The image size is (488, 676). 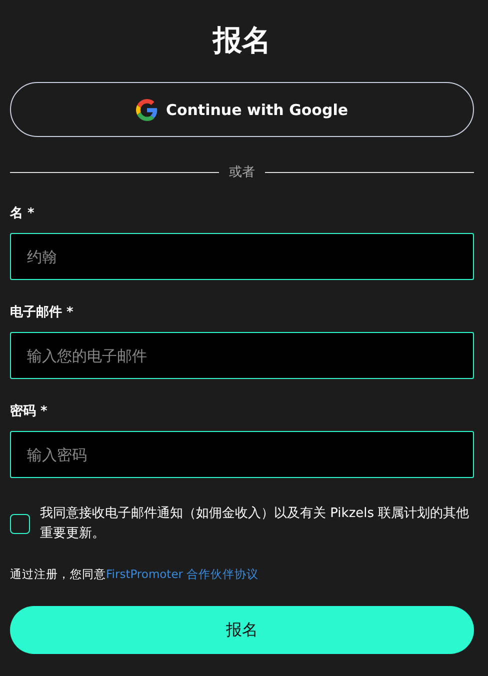 I want to click on input-field: 约翰, so click(x=242, y=256).